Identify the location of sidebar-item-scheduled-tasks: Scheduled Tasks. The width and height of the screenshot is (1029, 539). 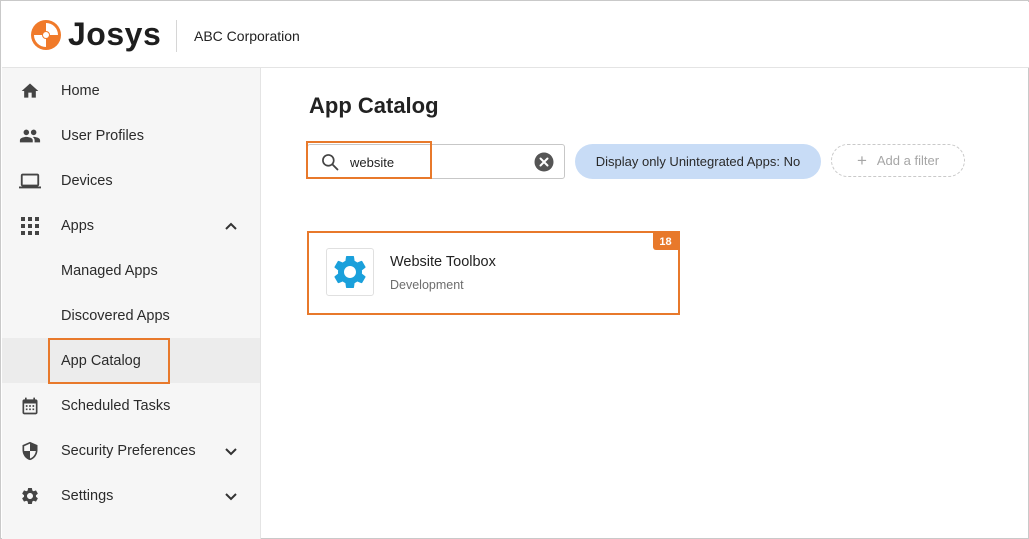
(131, 405).